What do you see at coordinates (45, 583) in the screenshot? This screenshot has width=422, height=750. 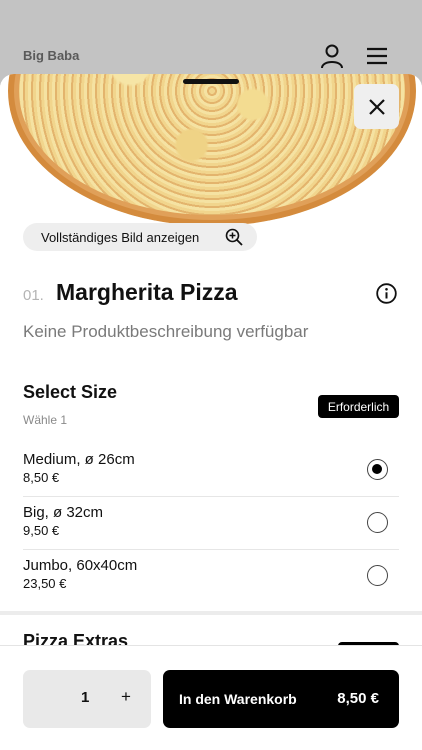 I see `option-price: 23,50 €` at bounding box center [45, 583].